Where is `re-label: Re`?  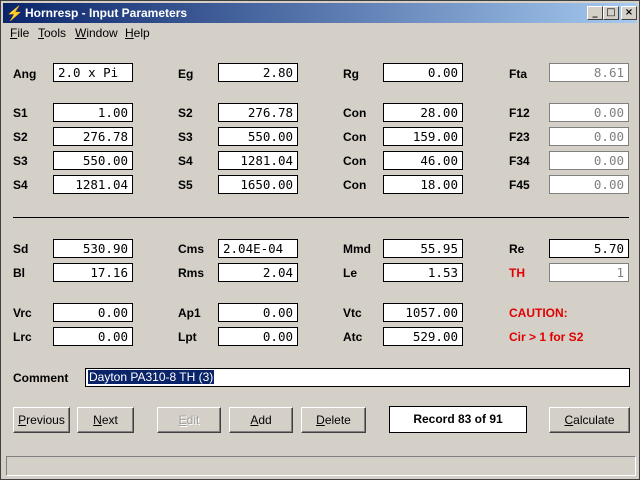 re-label: Re is located at coordinates (517, 249).